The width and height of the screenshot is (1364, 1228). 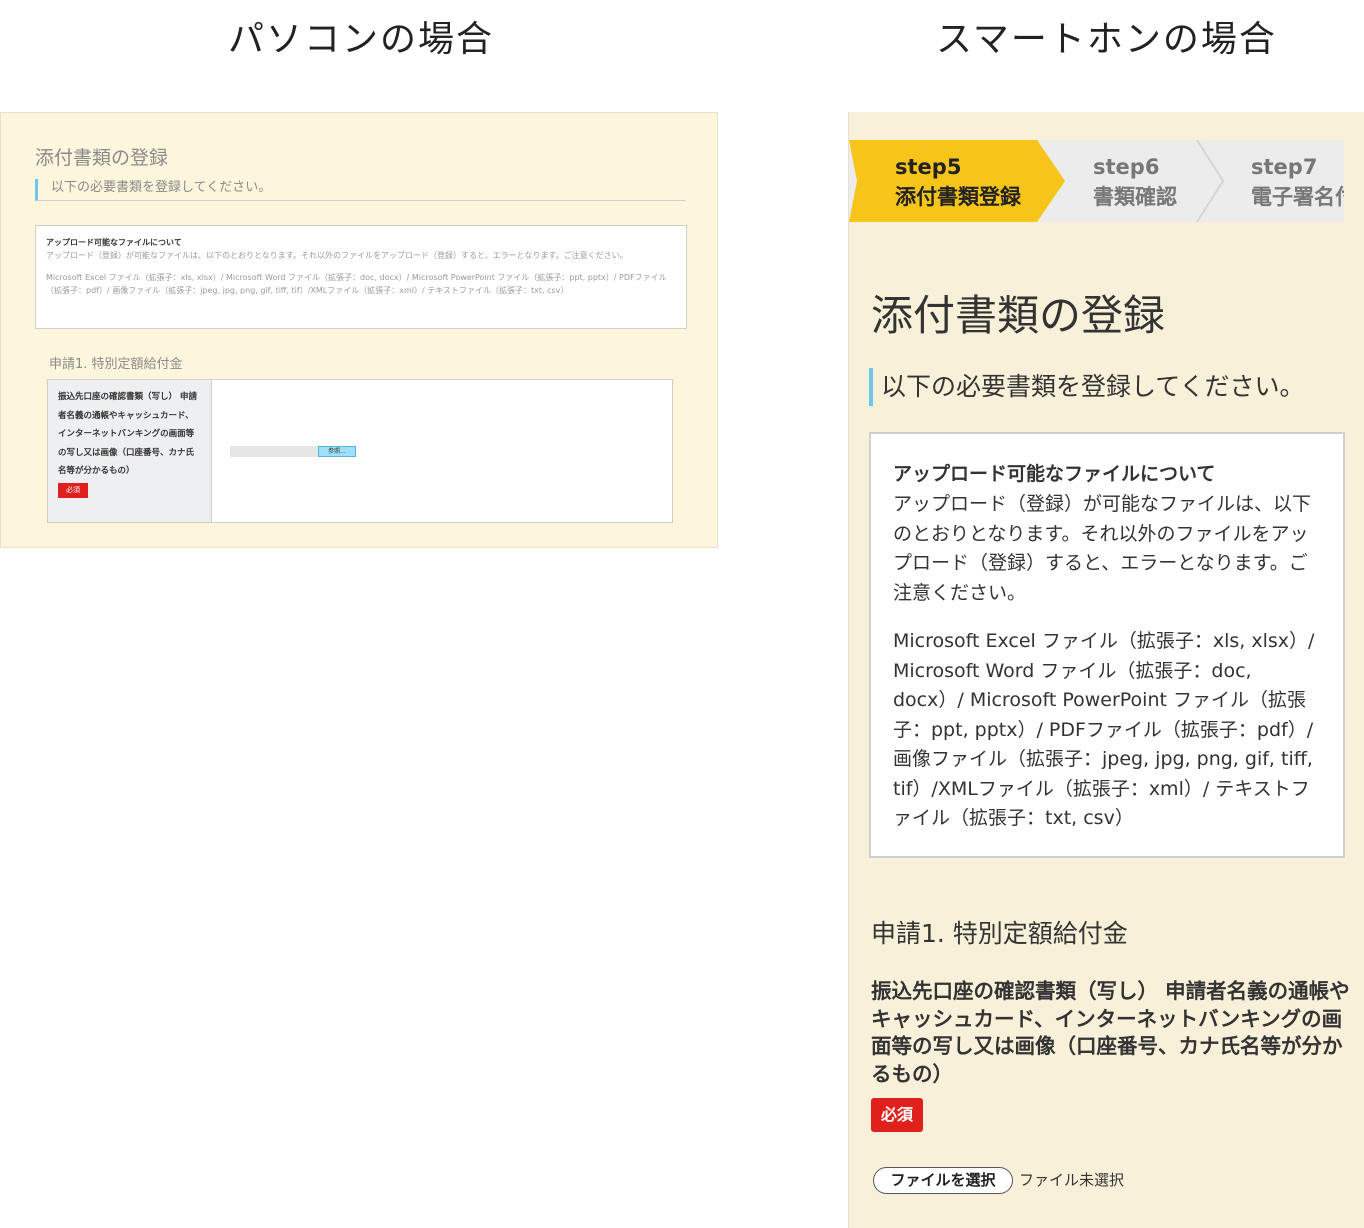 I want to click on step-label: 添付書類登録, so click(x=958, y=197).